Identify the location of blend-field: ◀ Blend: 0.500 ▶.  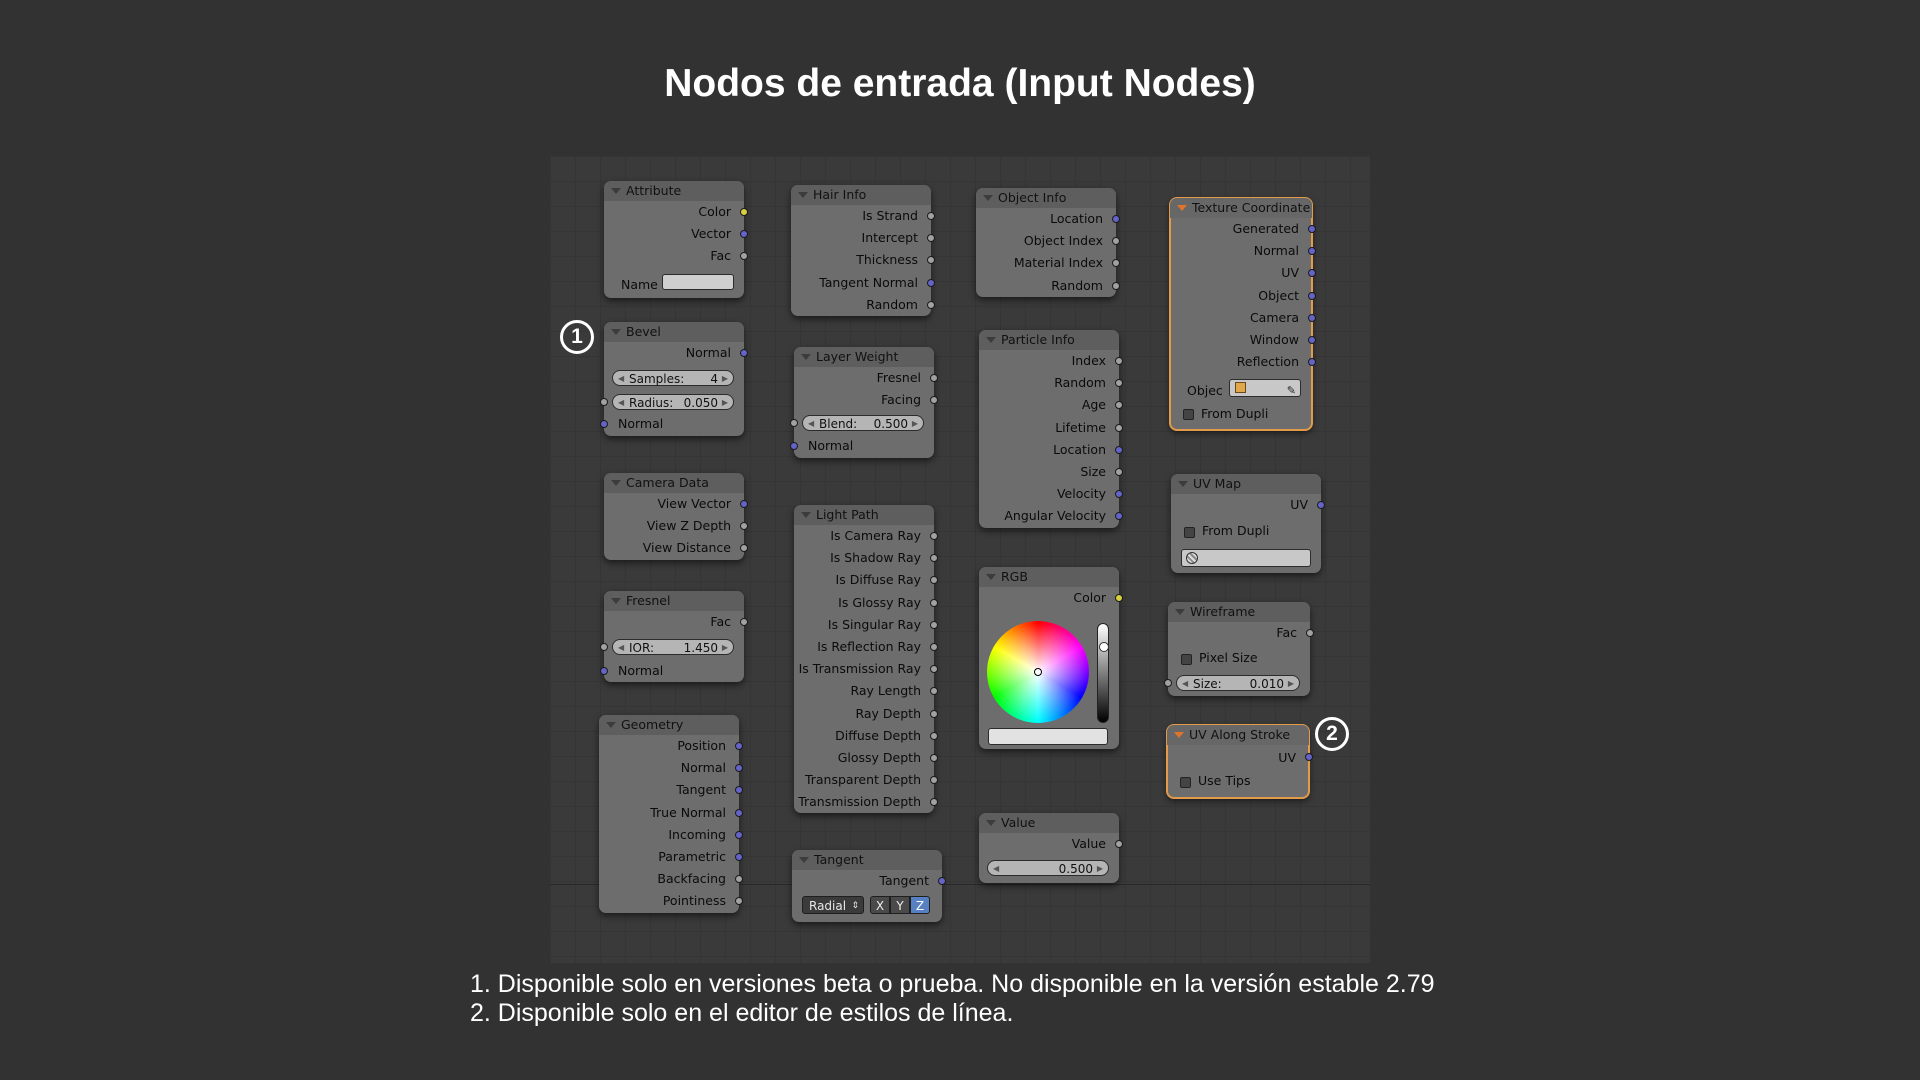
(863, 423).